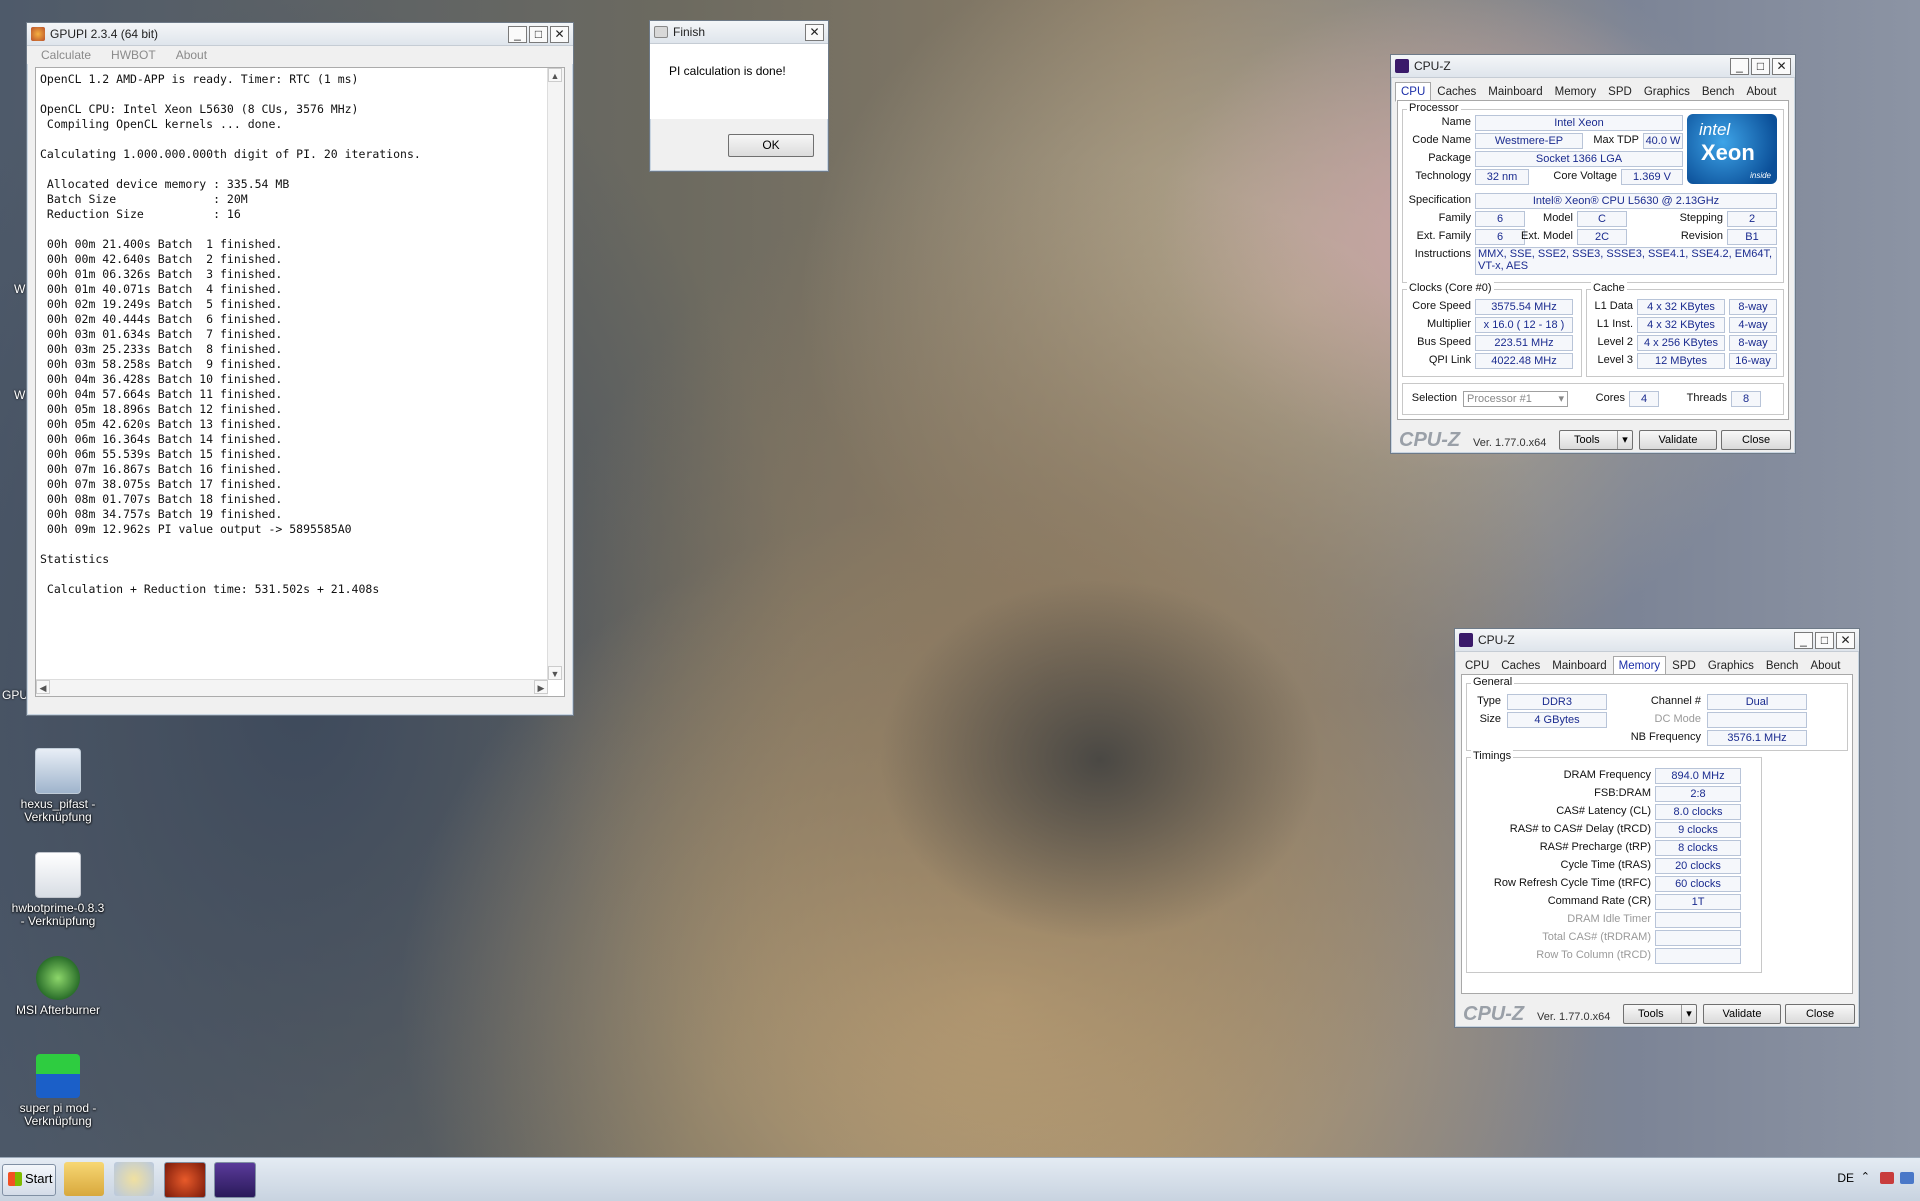  I want to click on level3-label: Level 3, so click(1615, 360).